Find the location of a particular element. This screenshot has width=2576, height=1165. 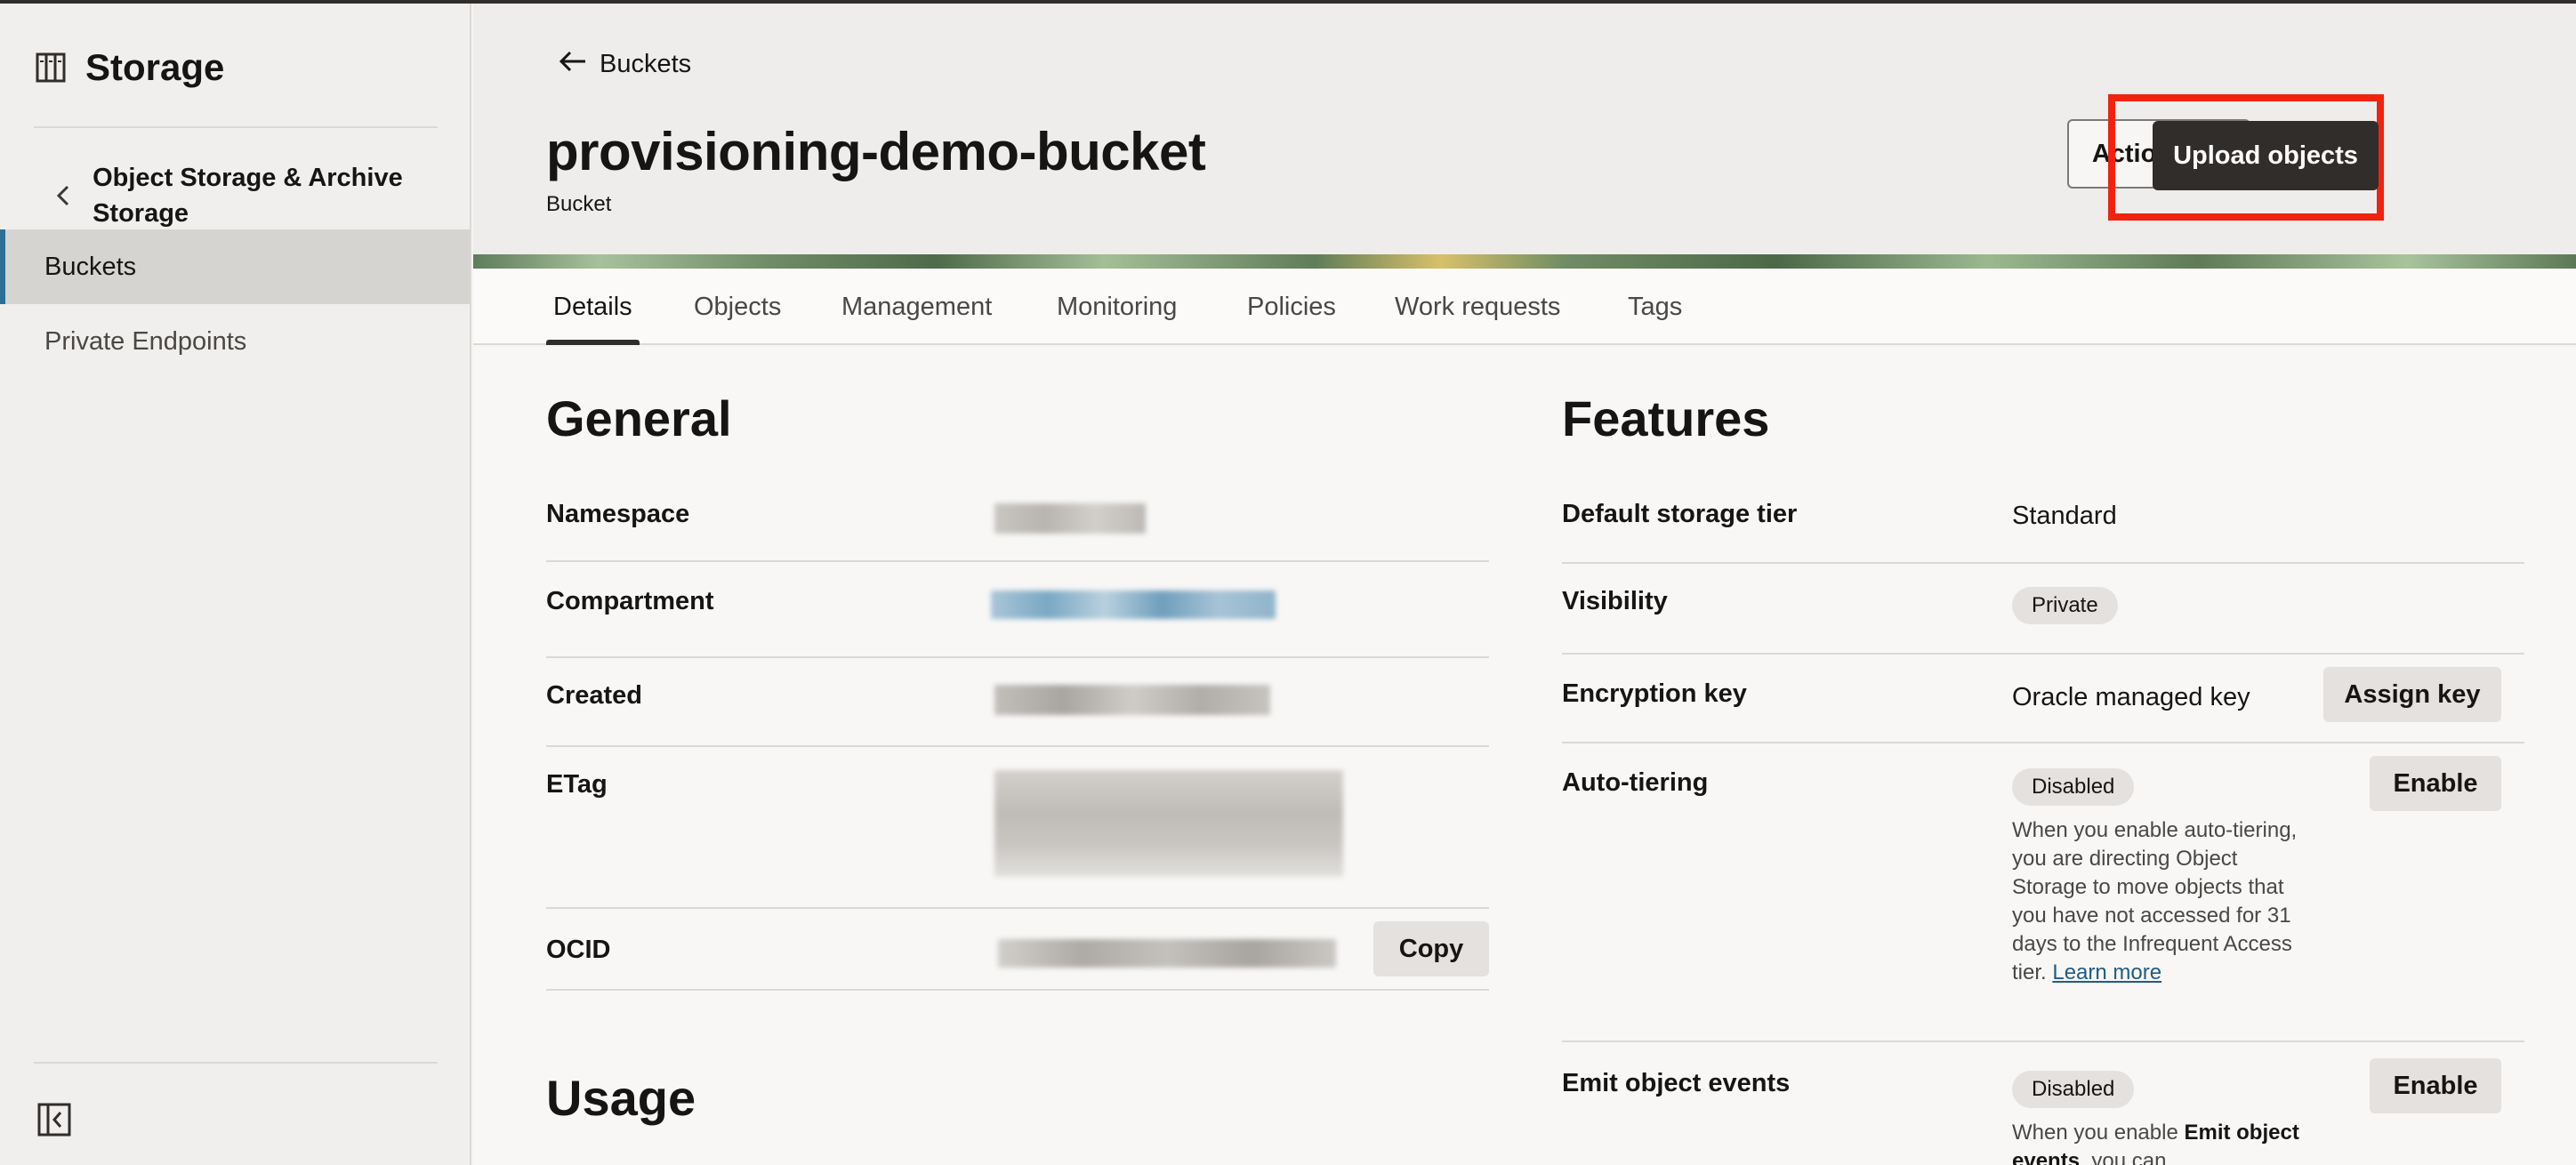

auto-tiering-status-badge: Disabled is located at coordinates (2073, 787).